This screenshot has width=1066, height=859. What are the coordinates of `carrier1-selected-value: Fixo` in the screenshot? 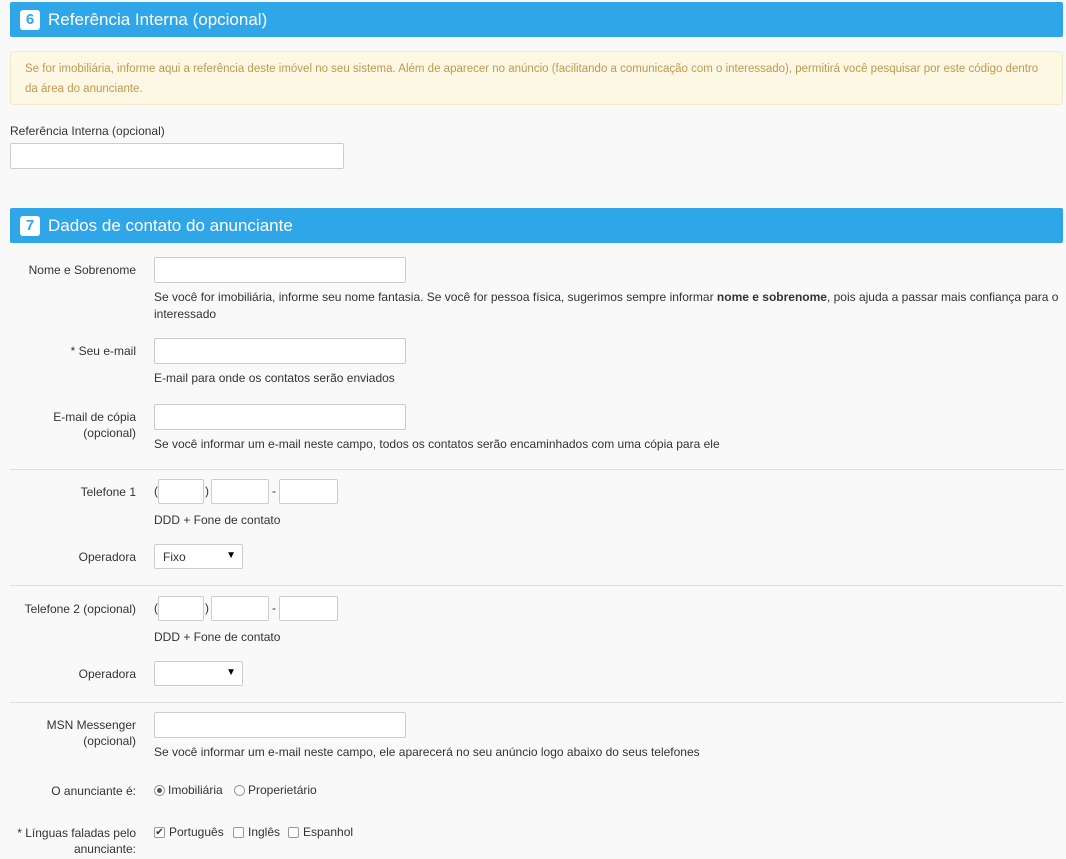 It's located at (174, 557).